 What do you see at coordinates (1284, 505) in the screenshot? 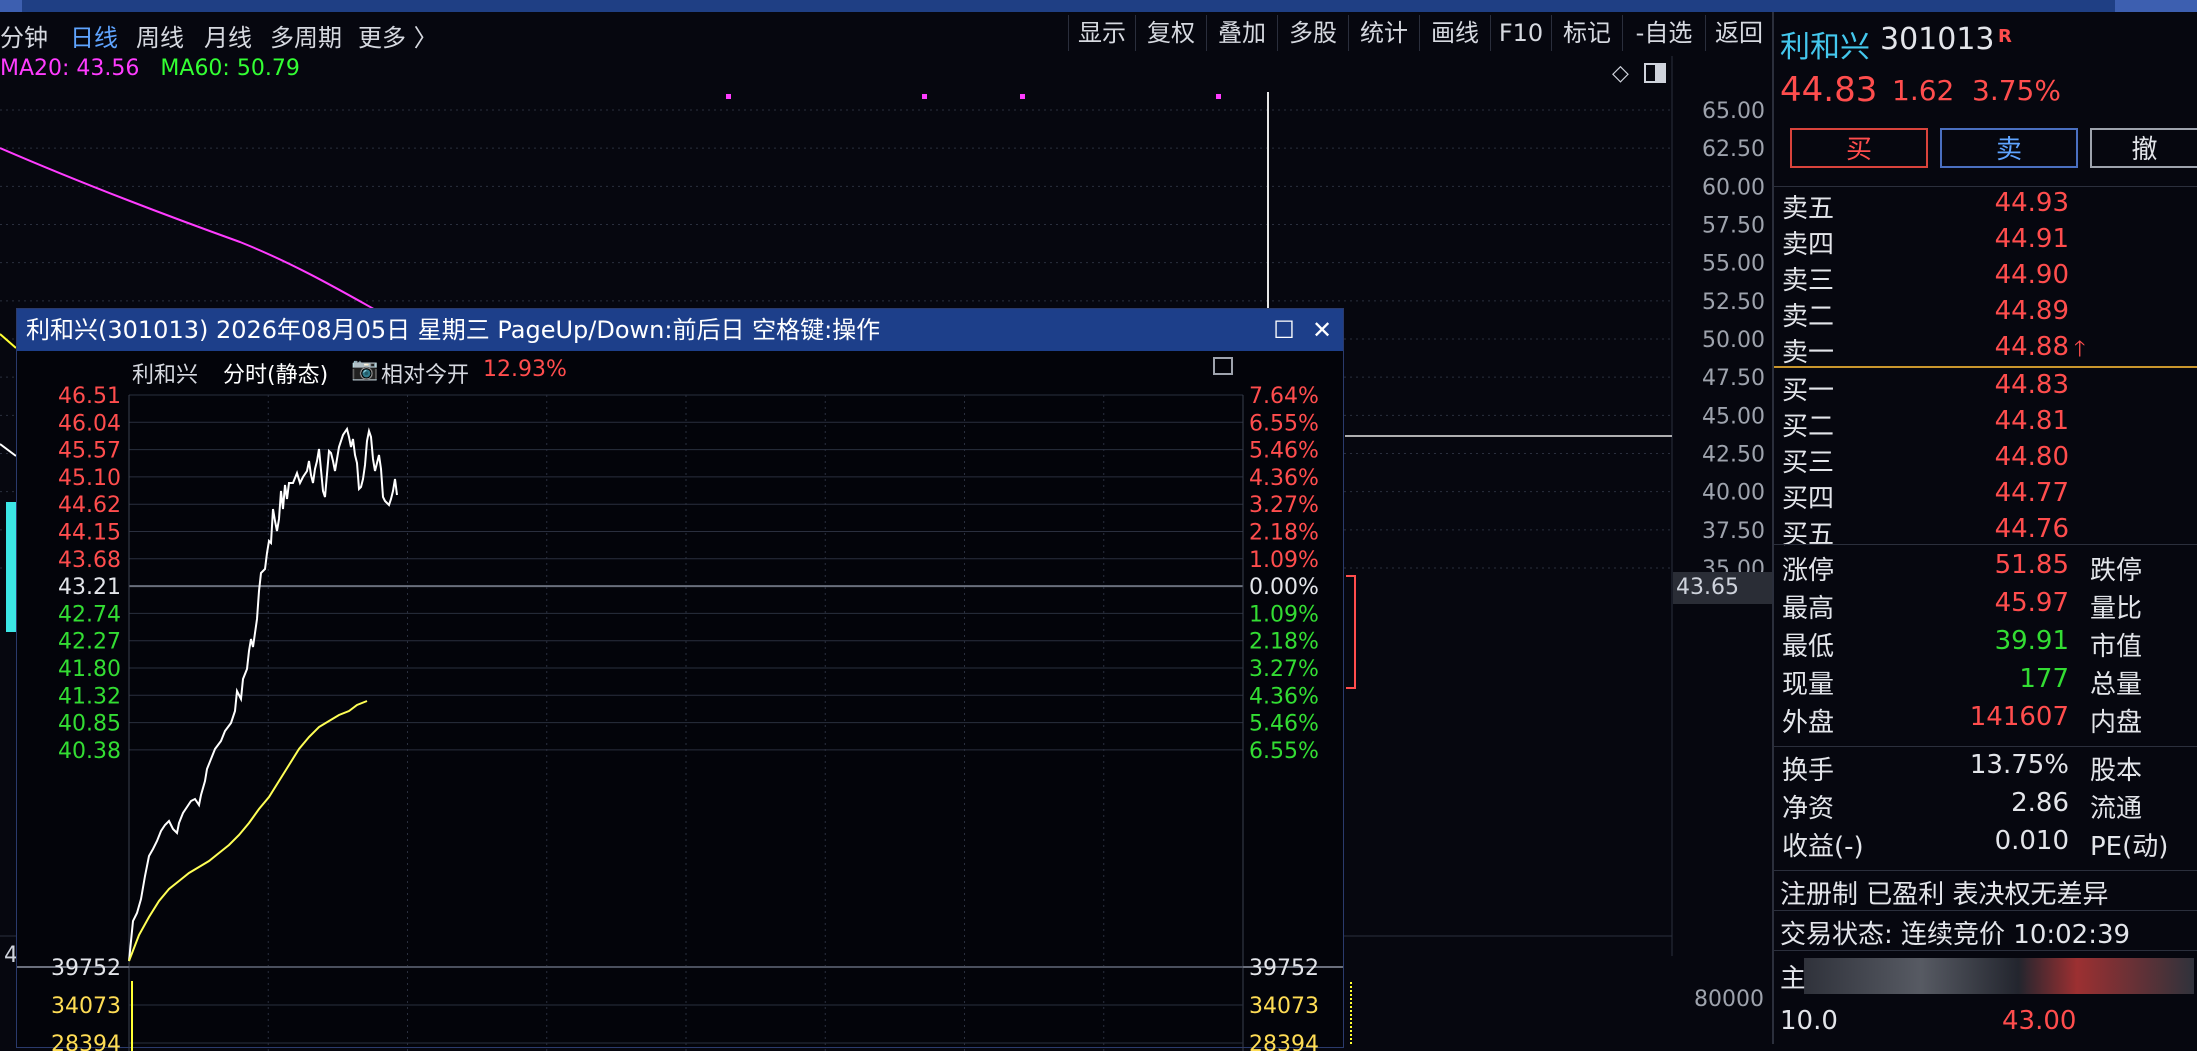
I see `intraday-pct-tick: 3.27%` at bounding box center [1284, 505].